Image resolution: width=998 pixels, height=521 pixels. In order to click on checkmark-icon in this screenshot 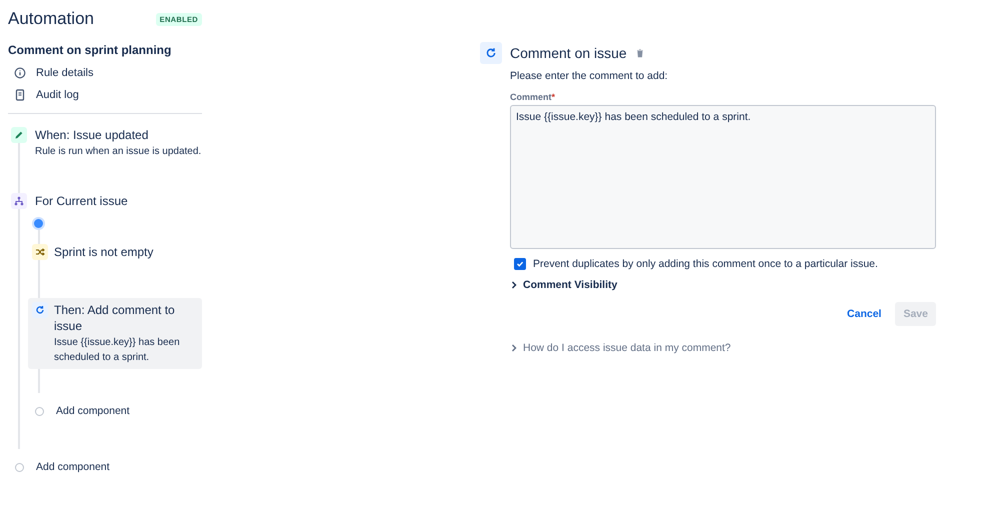, I will do `click(520, 264)`.